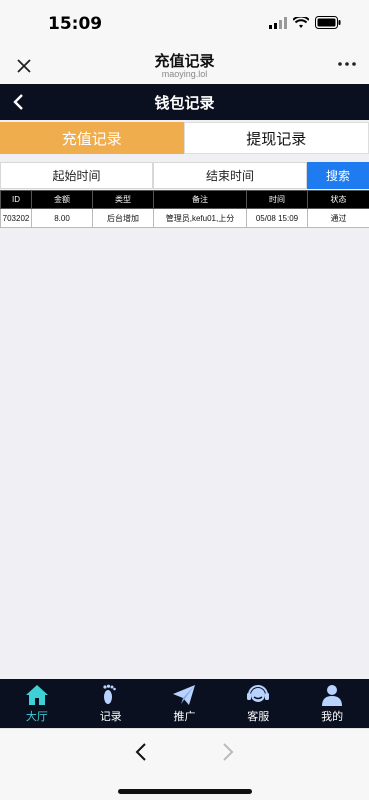 The width and height of the screenshot is (369, 800). What do you see at coordinates (328, 22) in the screenshot?
I see `battery-icon` at bounding box center [328, 22].